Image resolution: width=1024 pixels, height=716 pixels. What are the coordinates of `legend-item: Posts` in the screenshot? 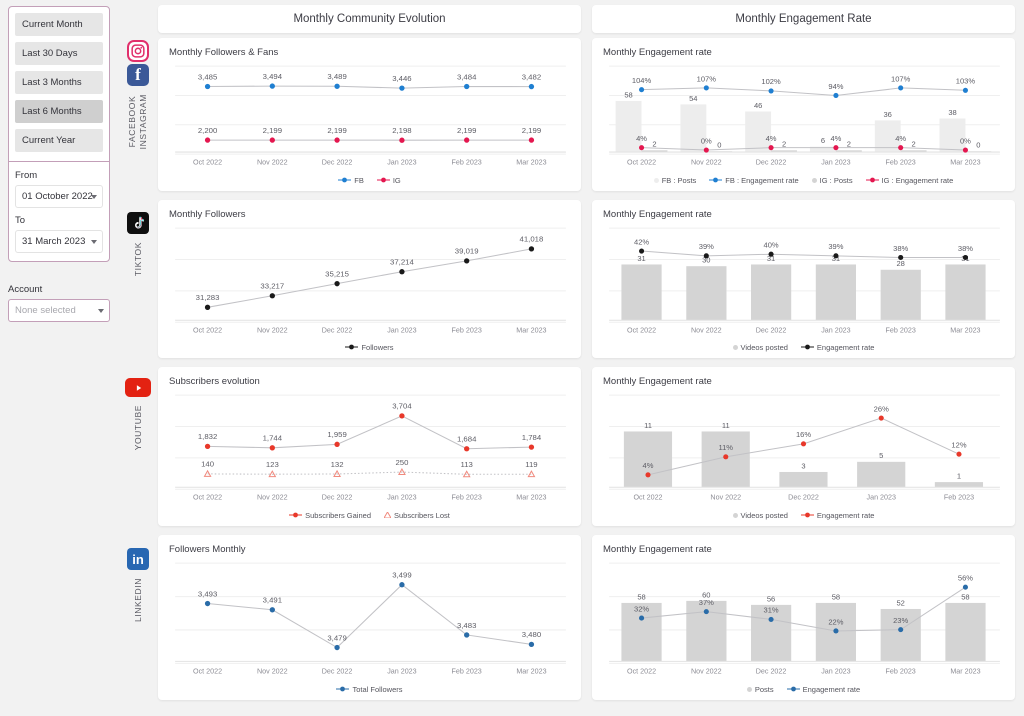 It's located at (760, 689).